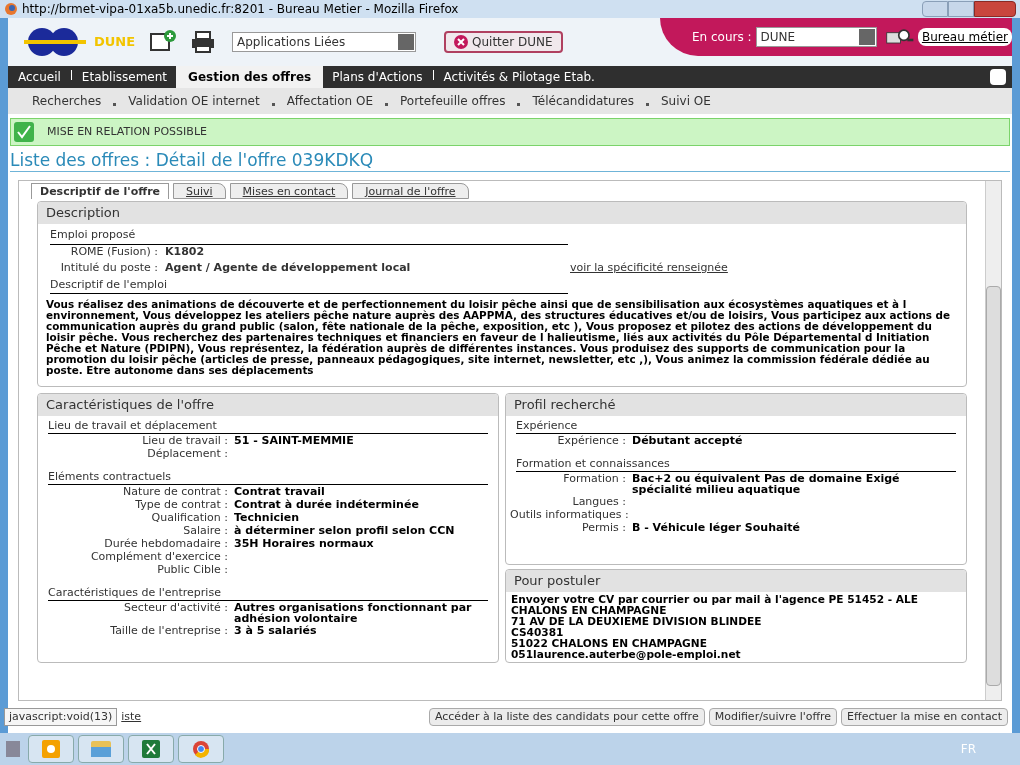 The image size is (1020, 765). I want to click on mail-app-icon, so click(51, 749).